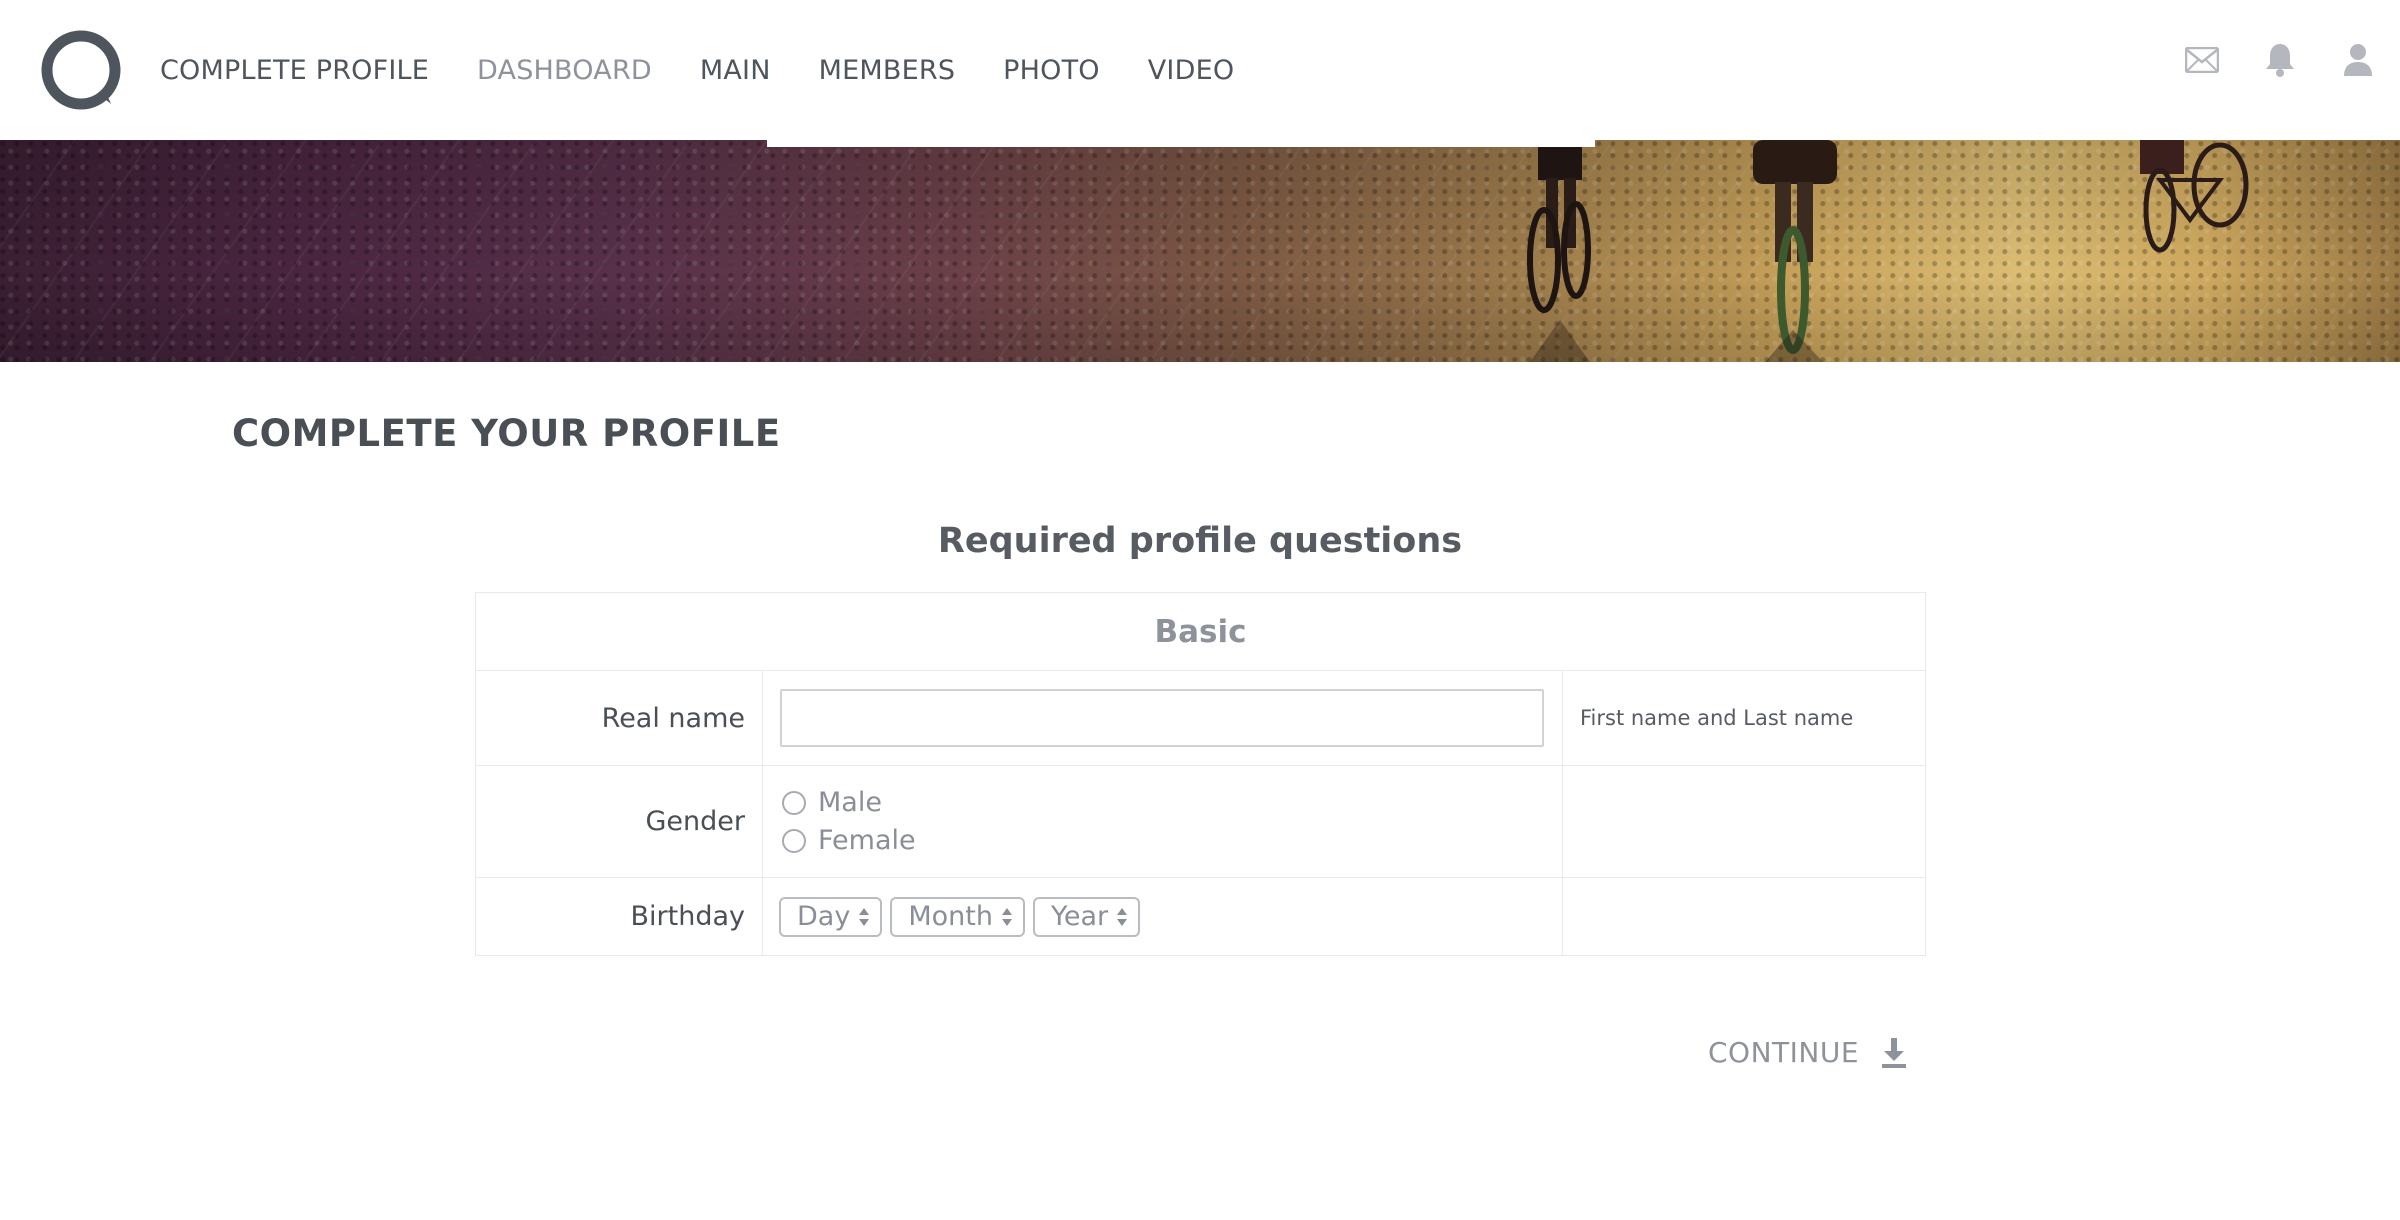 The image size is (2400, 1220). Describe the element at coordinates (1200, 631) in the screenshot. I see `group-header: Basic` at that location.